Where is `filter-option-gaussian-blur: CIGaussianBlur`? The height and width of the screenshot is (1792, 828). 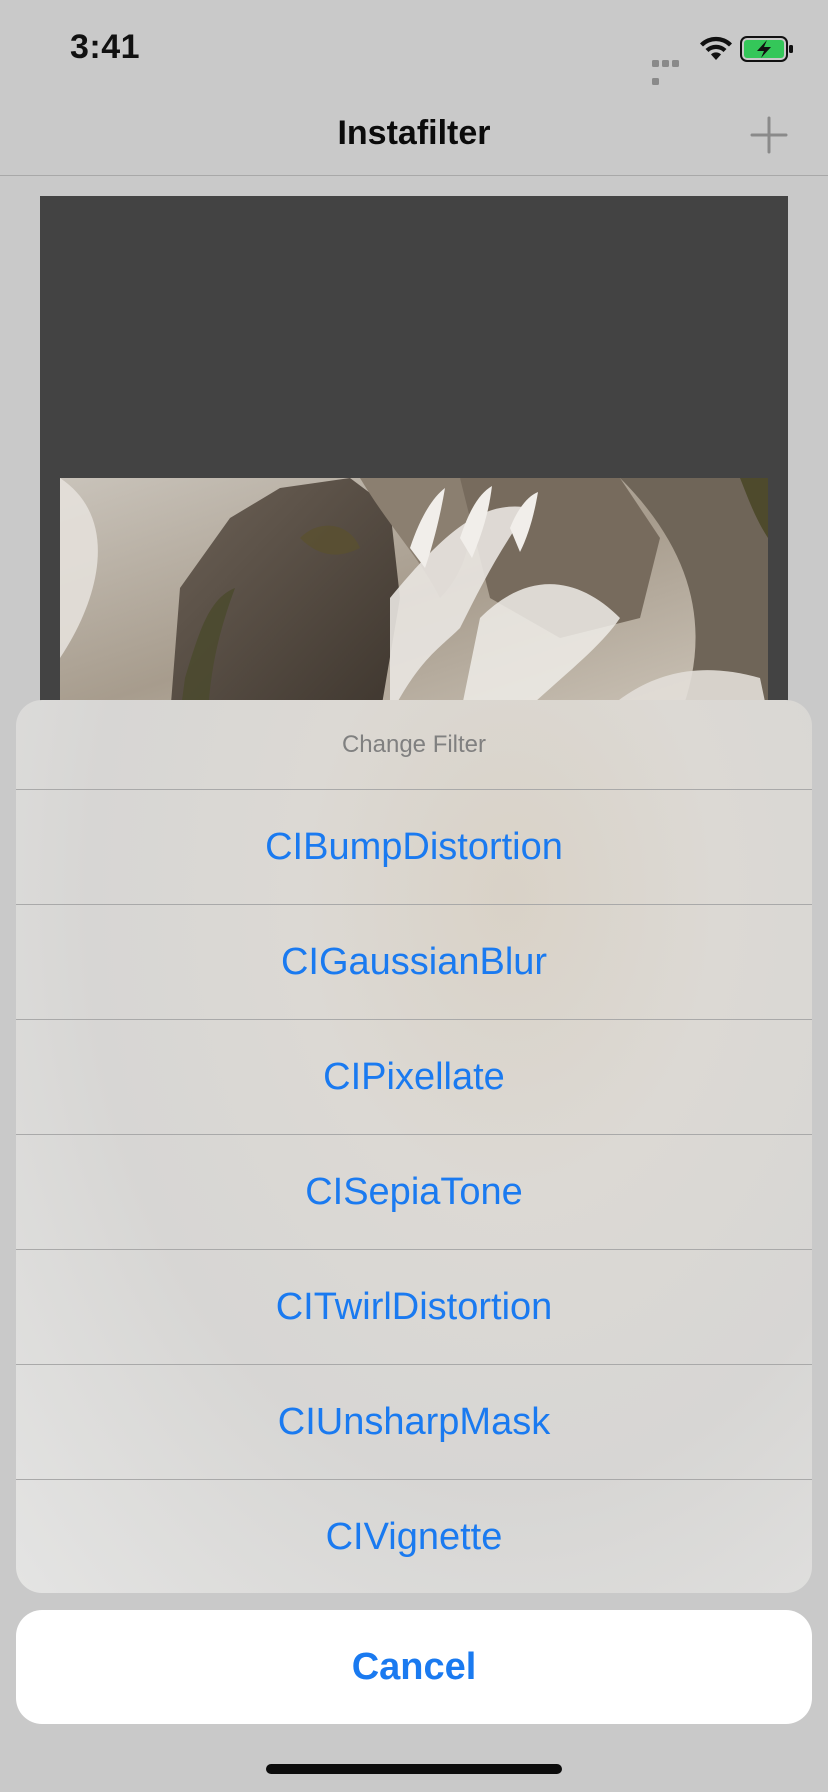 filter-option-gaussian-blur: CIGaussianBlur is located at coordinates (414, 962).